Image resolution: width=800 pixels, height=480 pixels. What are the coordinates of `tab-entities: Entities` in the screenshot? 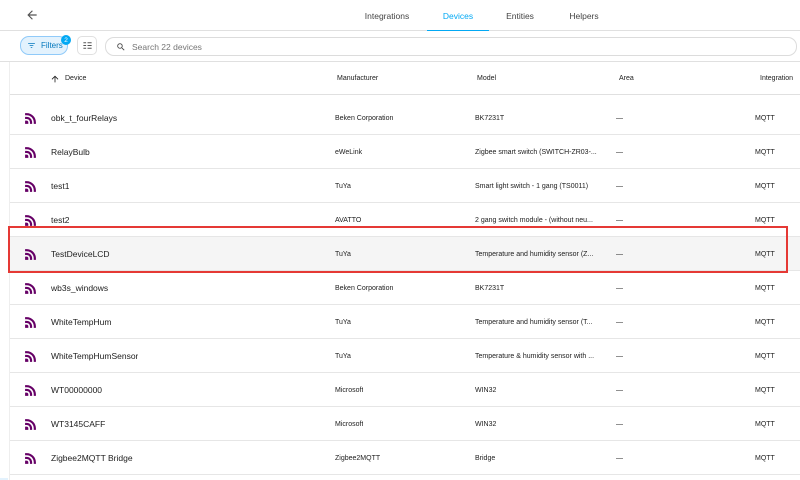 It's located at (520, 15).